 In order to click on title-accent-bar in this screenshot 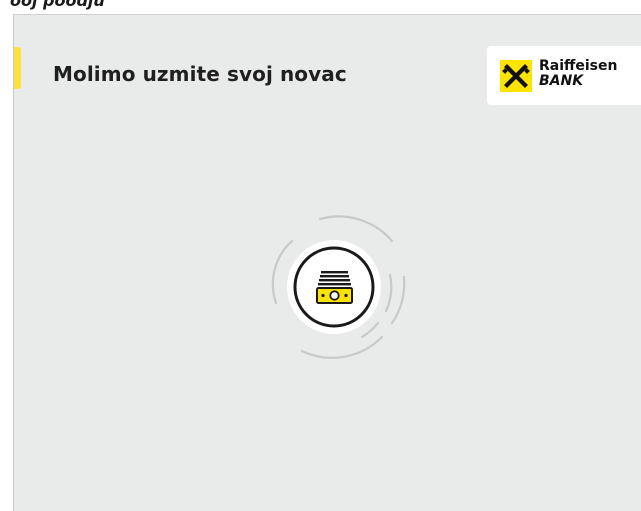, I will do `click(17, 68)`.